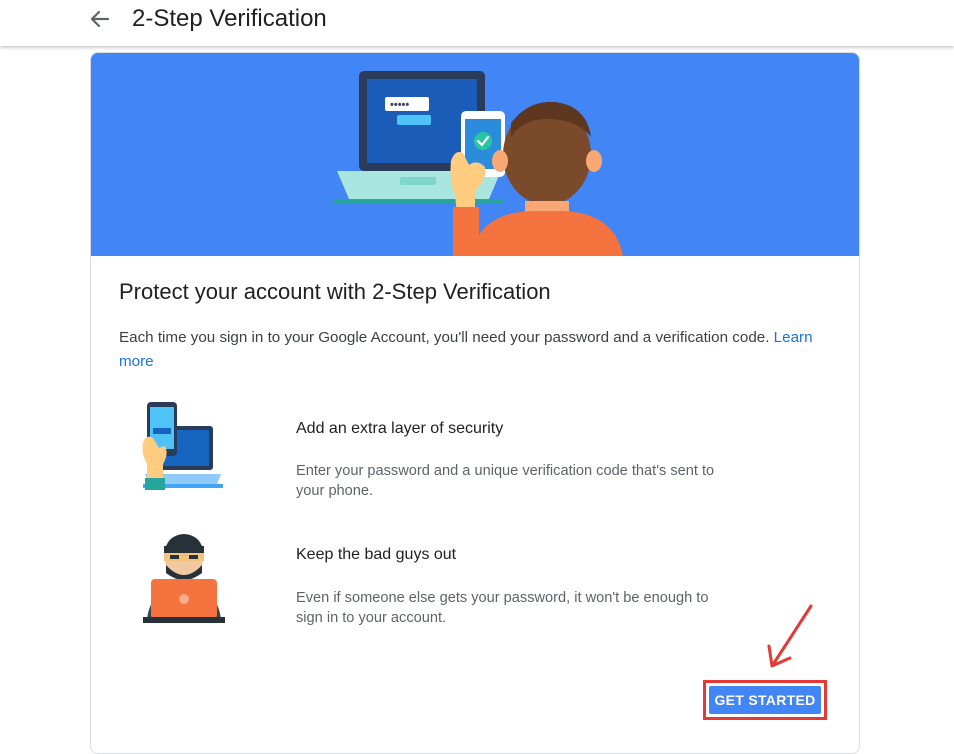  Describe the element at coordinates (399, 105) in the screenshot. I see `password-mask: •••••` at that location.